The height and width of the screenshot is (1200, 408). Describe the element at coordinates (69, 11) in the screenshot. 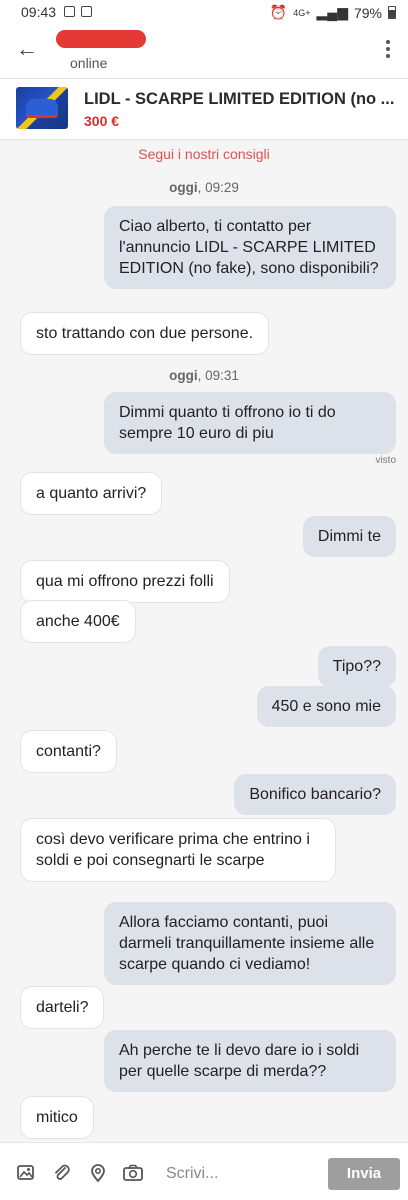

I see `notification-icon` at that location.